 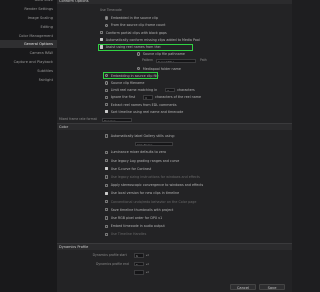 I want to click on timecode-label: Use Timecode, so click(x=111, y=10).